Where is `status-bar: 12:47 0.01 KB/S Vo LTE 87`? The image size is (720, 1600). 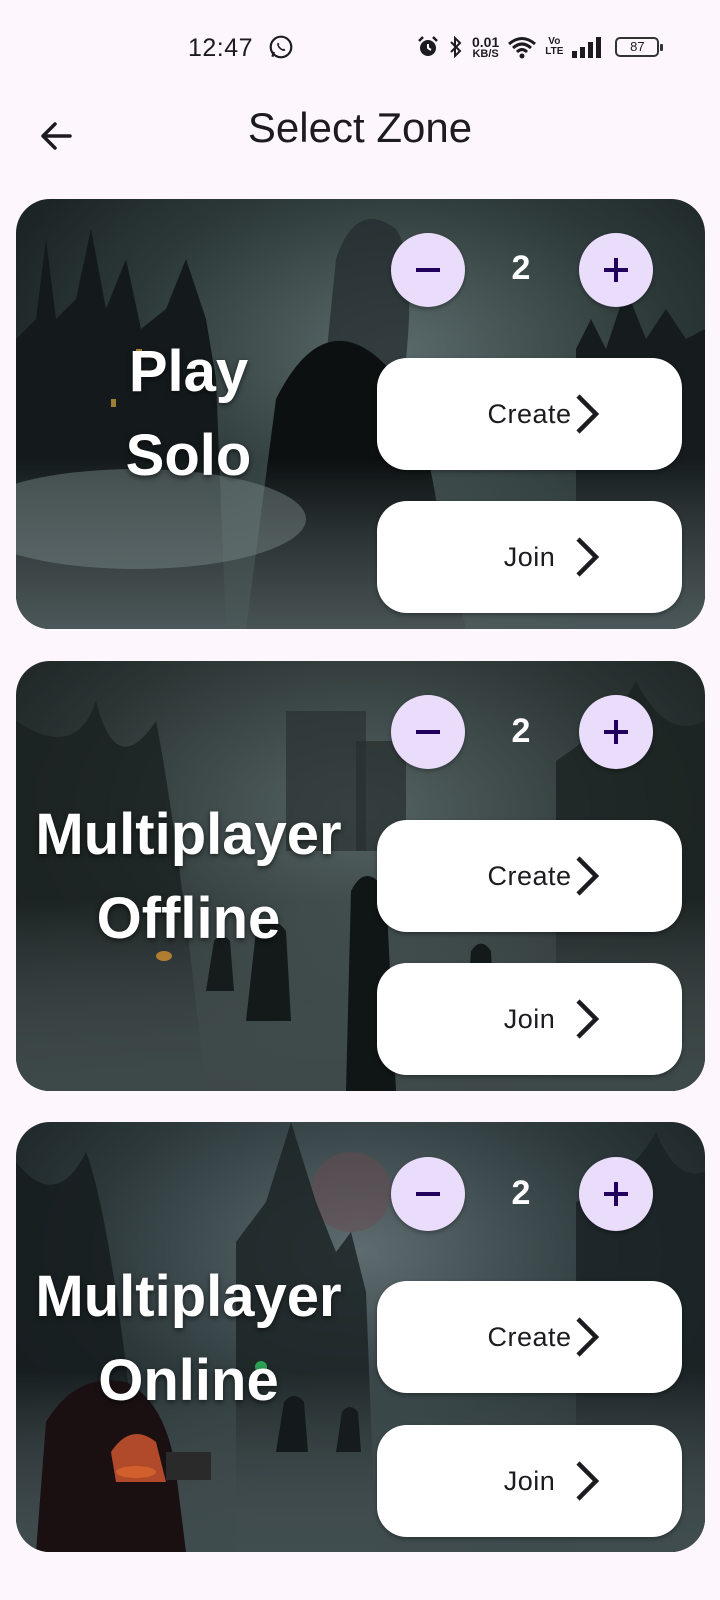 status-bar: 12:47 0.01 KB/S Vo LTE 87 is located at coordinates (360, 45).